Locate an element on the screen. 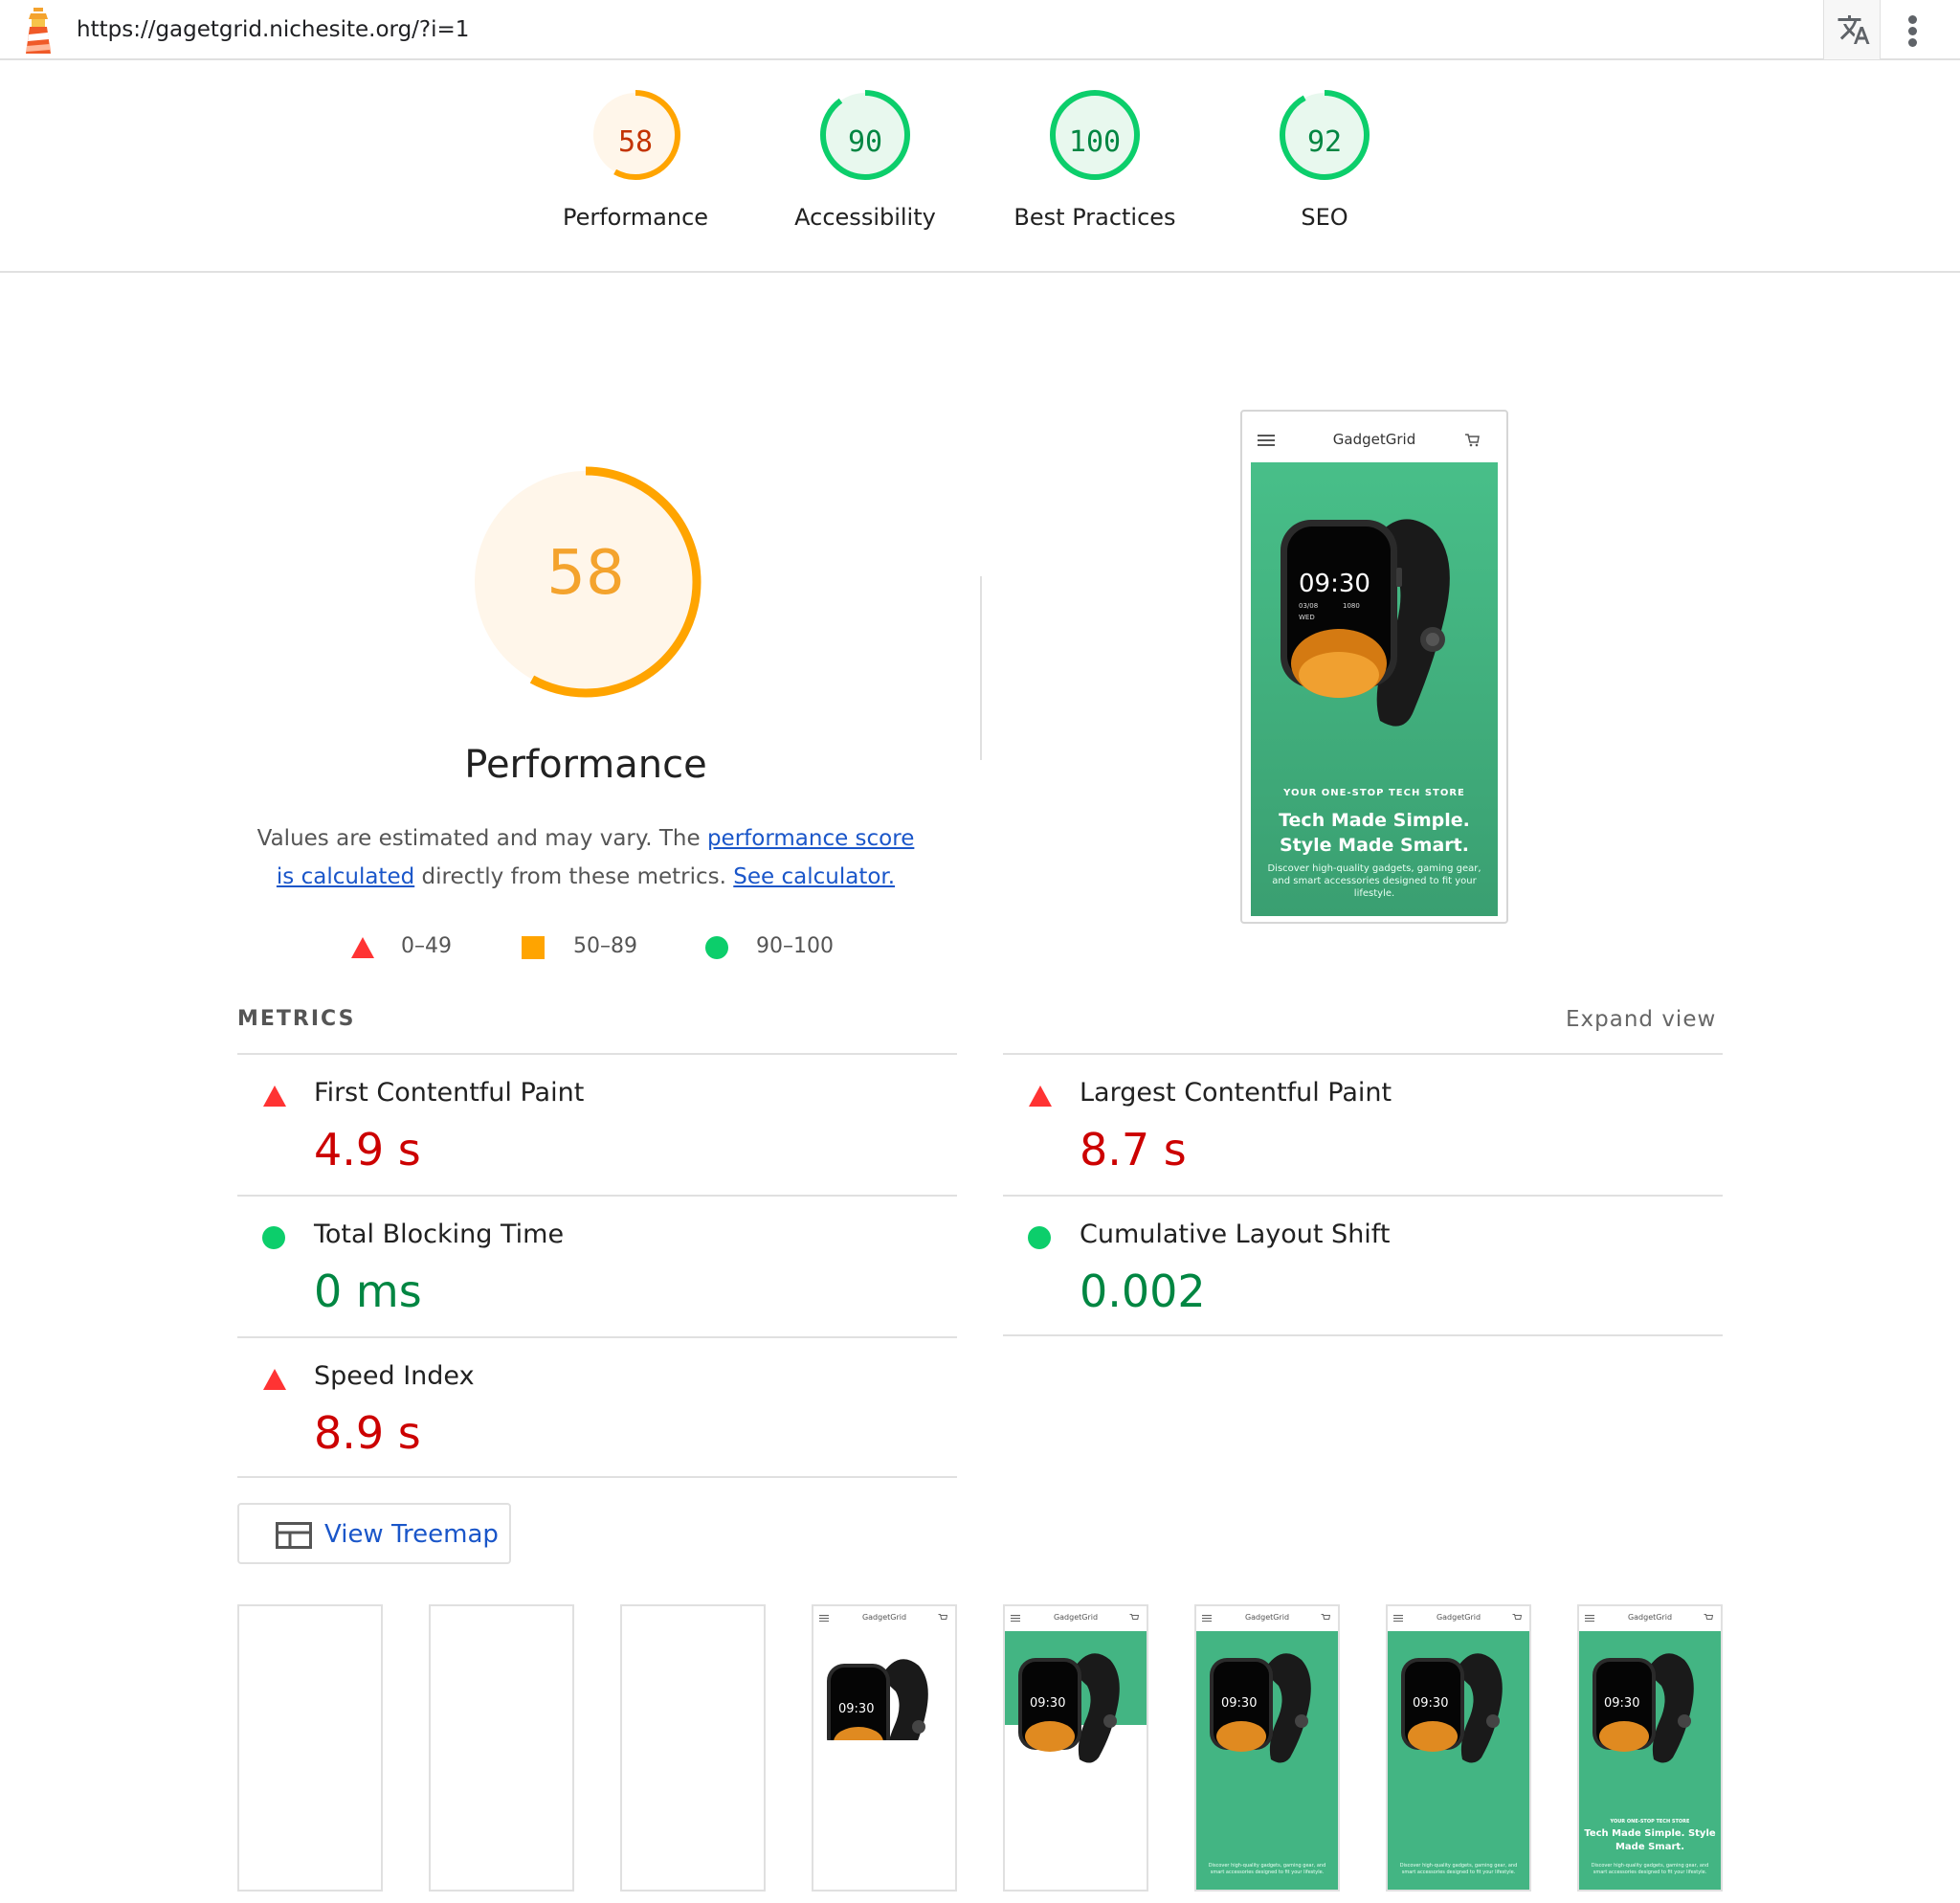 The image size is (1960, 1903). watch-time: 09:30 is located at coordinates (1335, 584).